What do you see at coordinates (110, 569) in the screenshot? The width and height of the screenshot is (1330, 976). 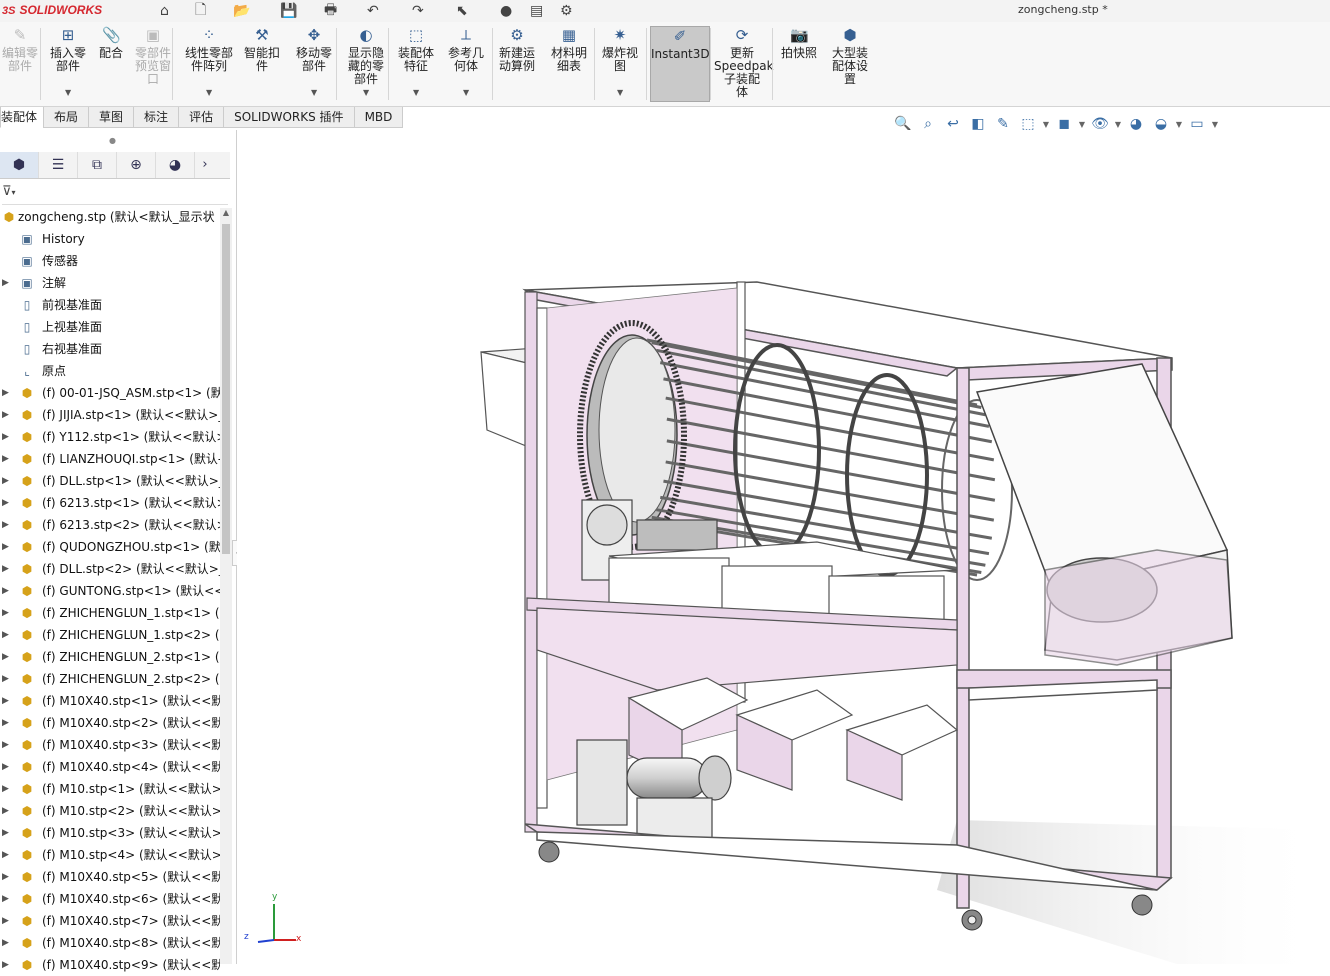 I see `tree-item: ▶ ⬢ (f) DLL.stp<2> (默认<<默认>_5` at bounding box center [110, 569].